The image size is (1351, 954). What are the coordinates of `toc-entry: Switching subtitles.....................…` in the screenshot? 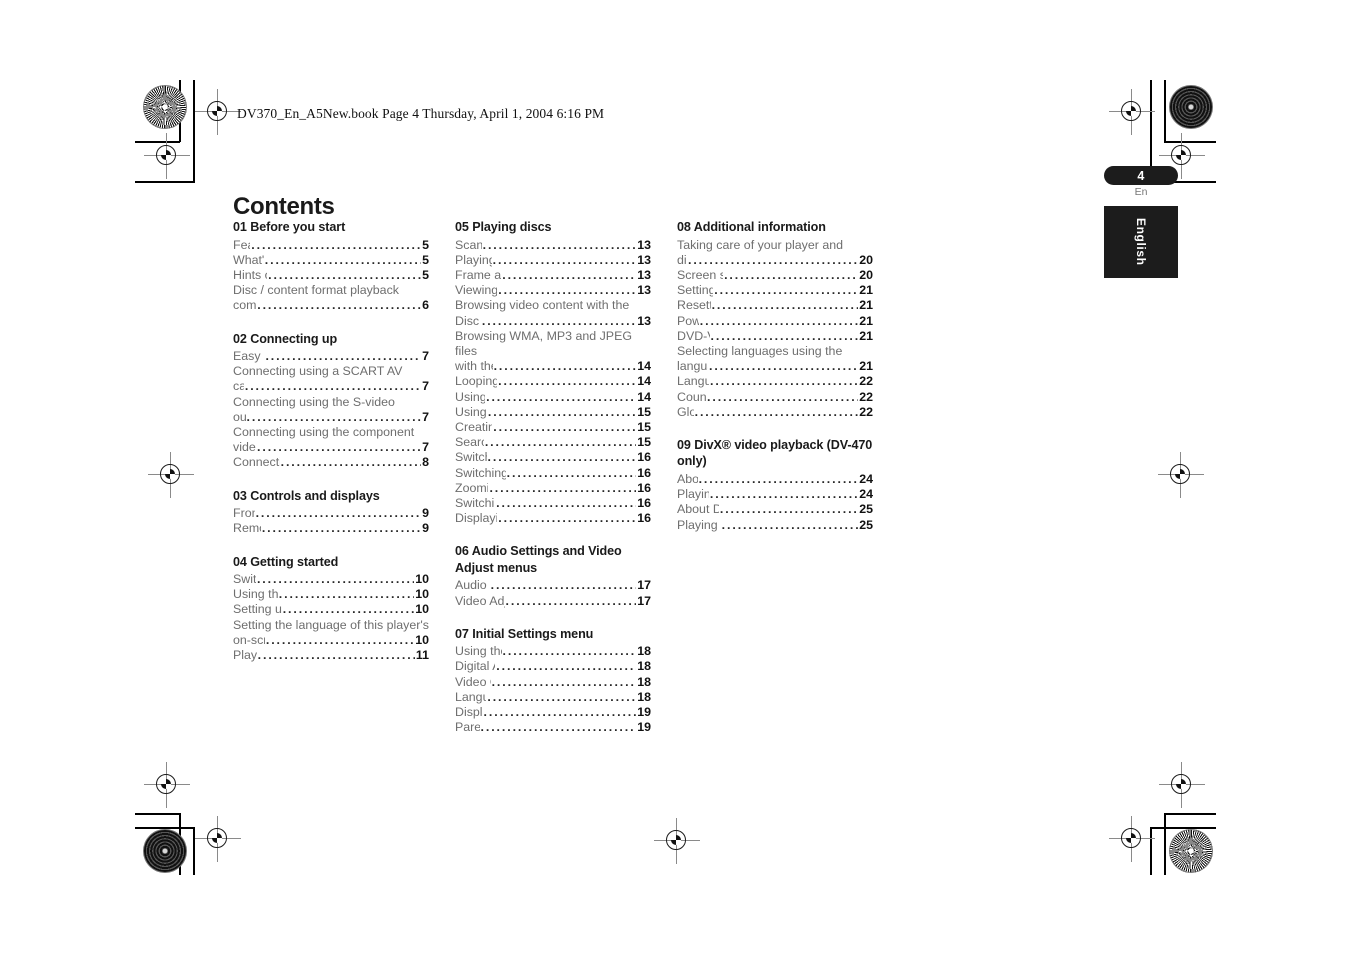 It's located at (553, 457).